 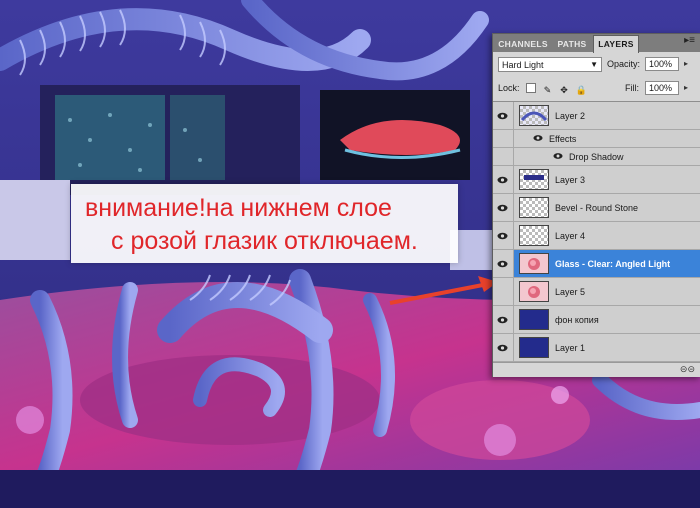 What do you see at coordinates (564, 90) in the screenshot?
I see `lock-move-icon: ✥` at bounding box center [564, 90].